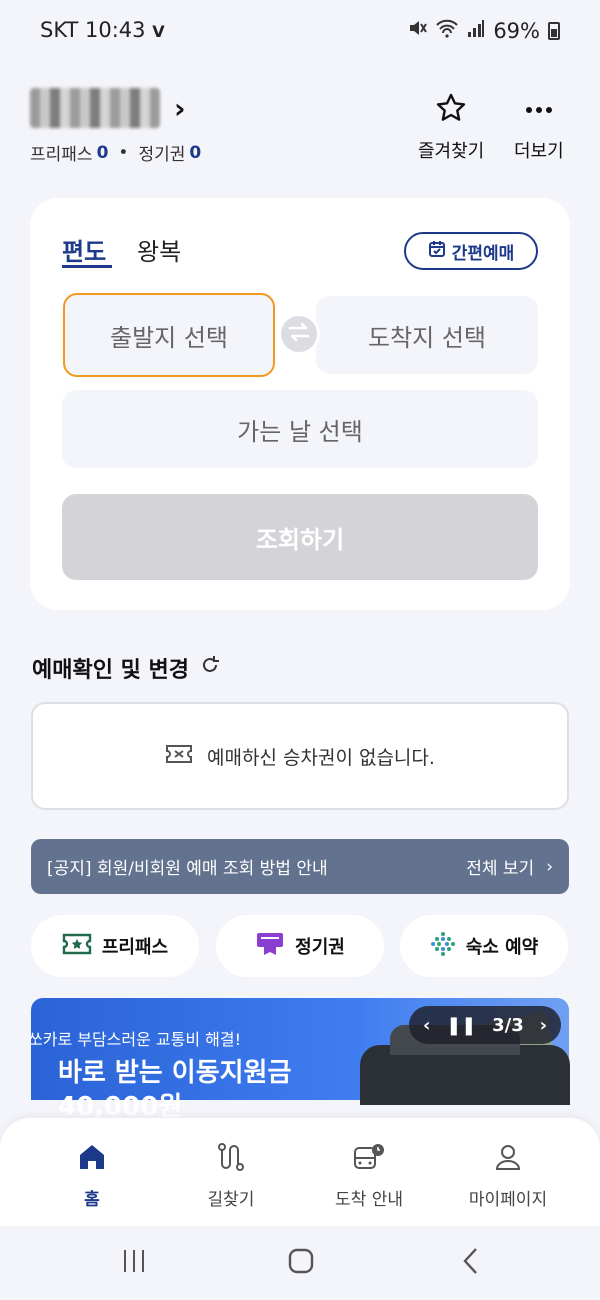  What do you see at coordinates (102, 152) in the screenshot?
I see `freepass-count: 0` at bounding box center [102, 152].